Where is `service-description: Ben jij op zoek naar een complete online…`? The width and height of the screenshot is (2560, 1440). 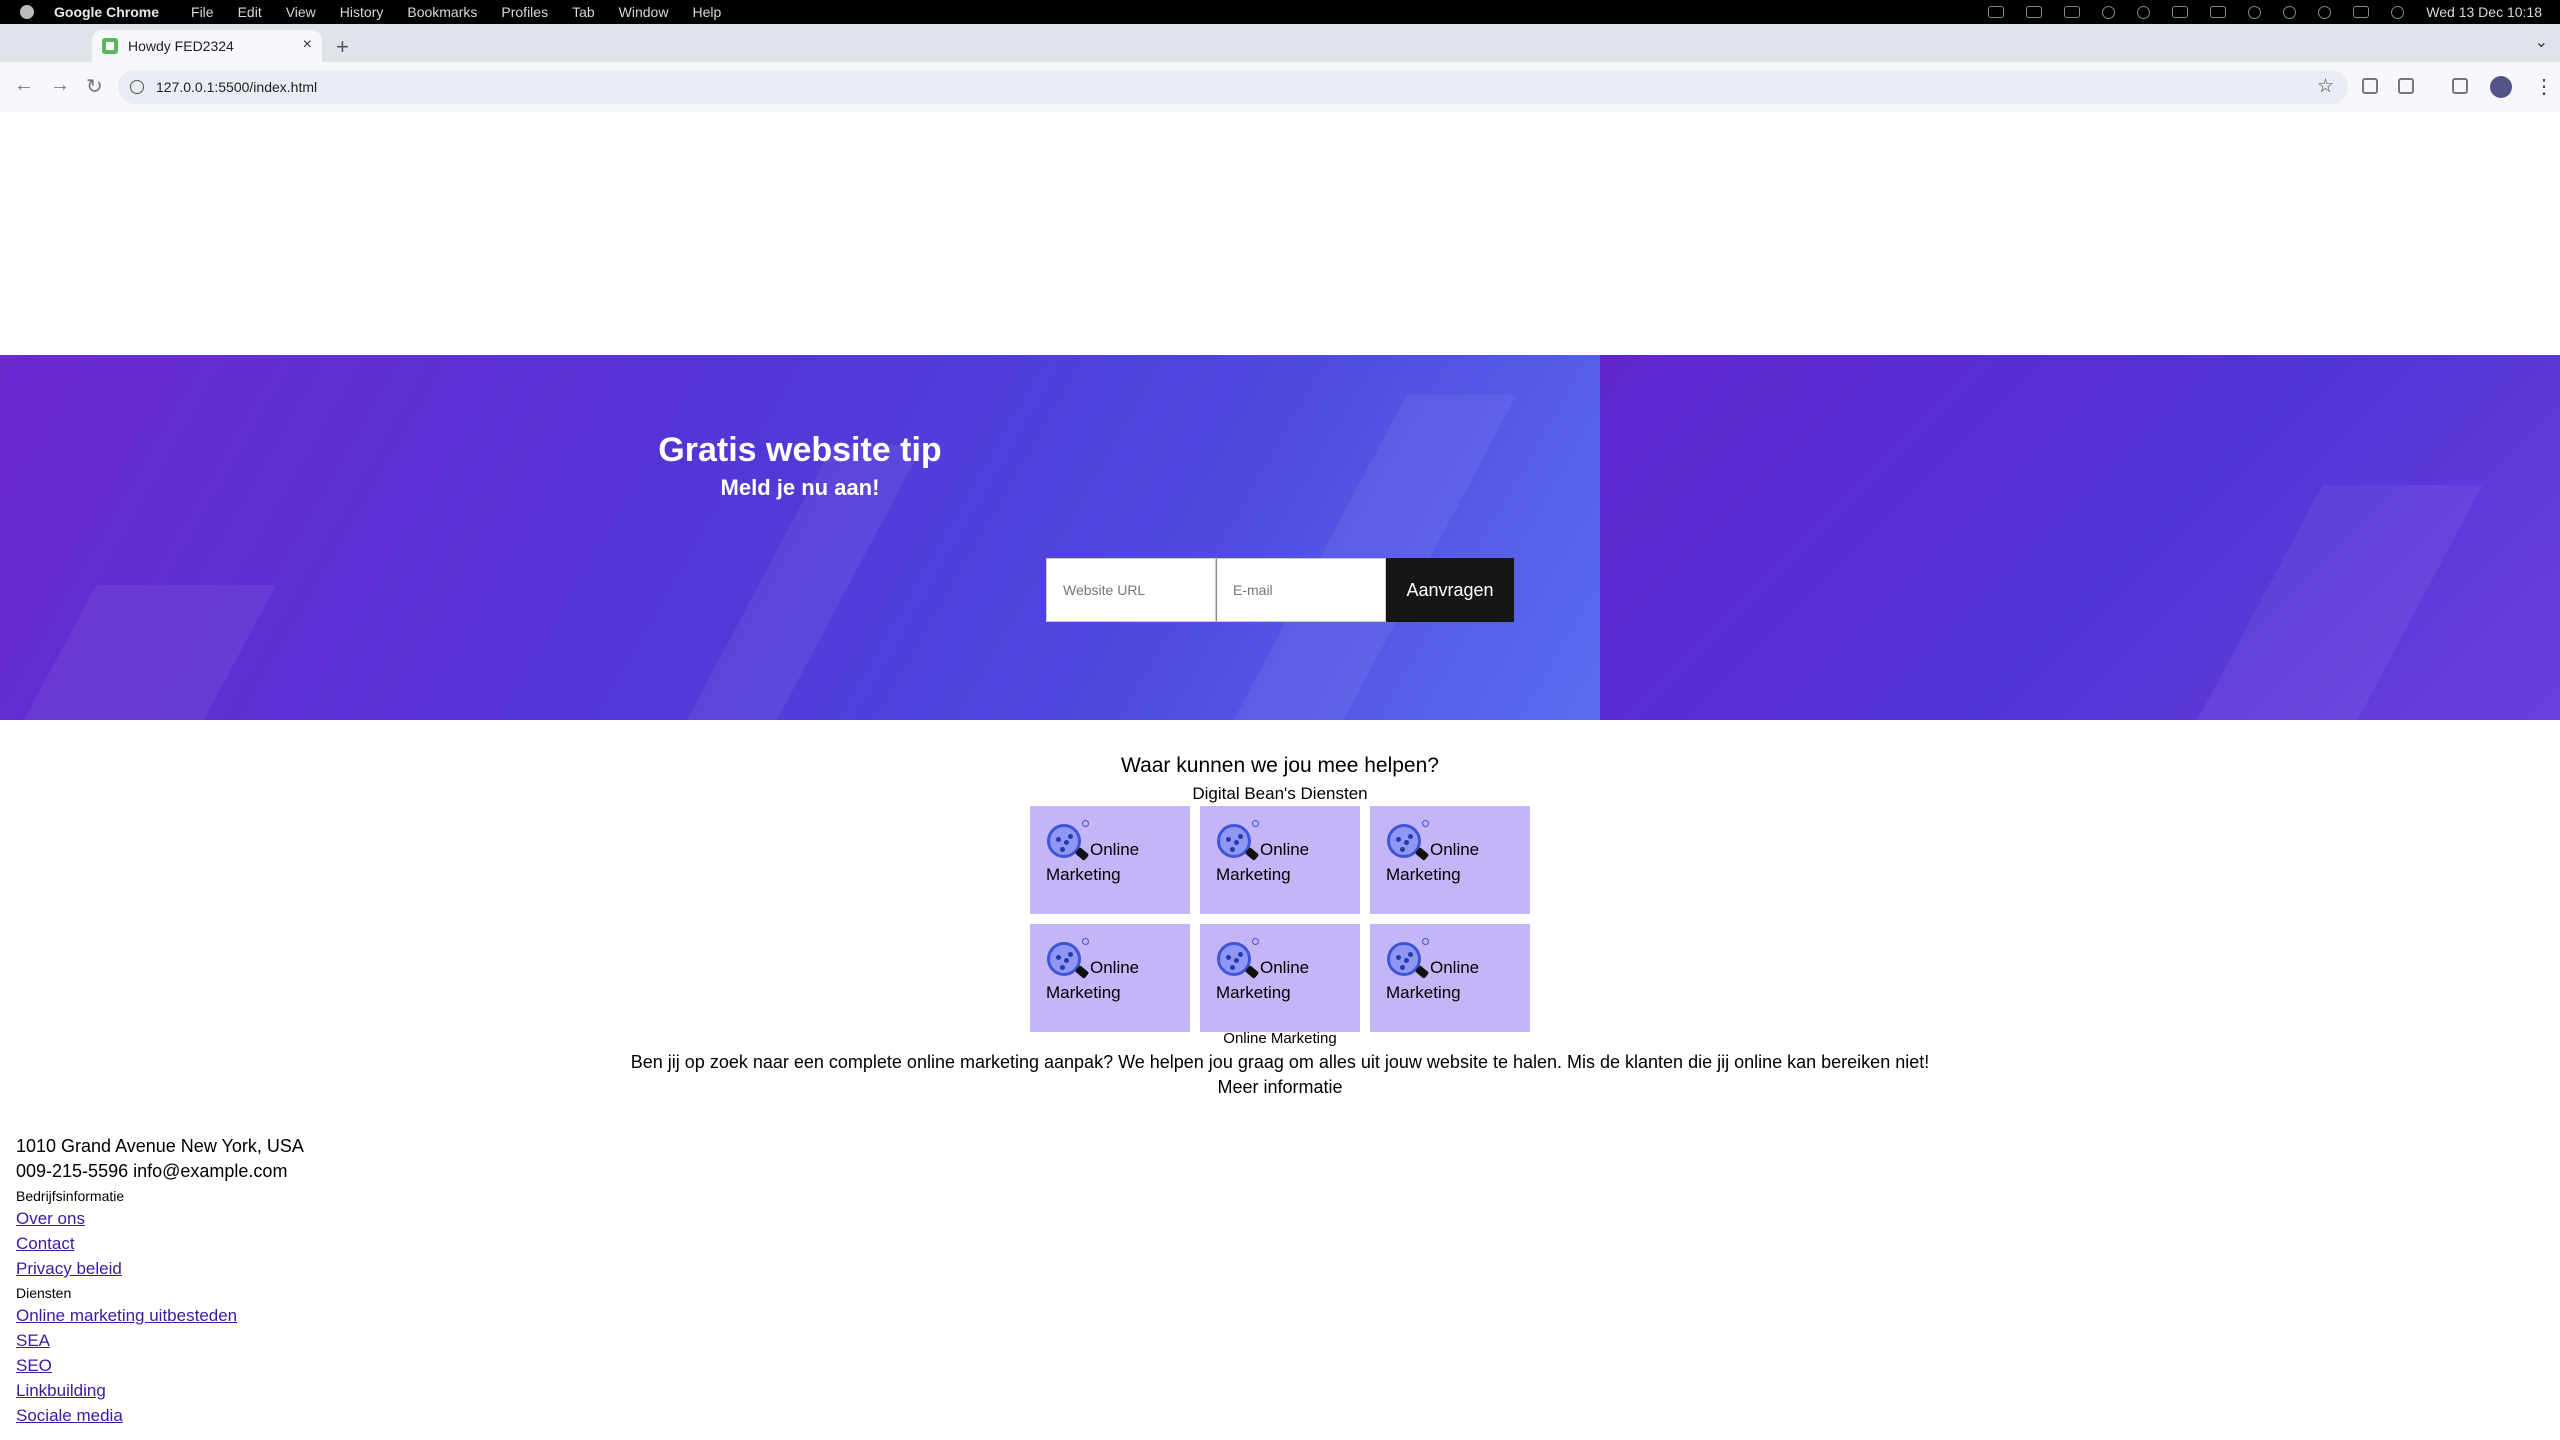
service-description: Ben jij op zoek naar een complete online… is located at coordinates (1280, 1062).